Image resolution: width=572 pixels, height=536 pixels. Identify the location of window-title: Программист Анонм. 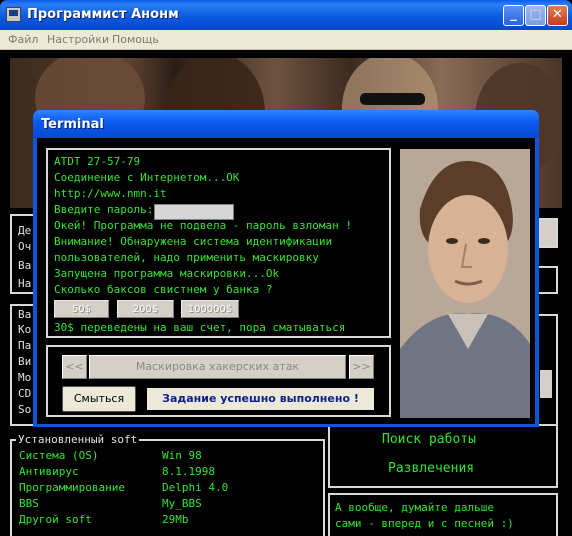
(103, 14).